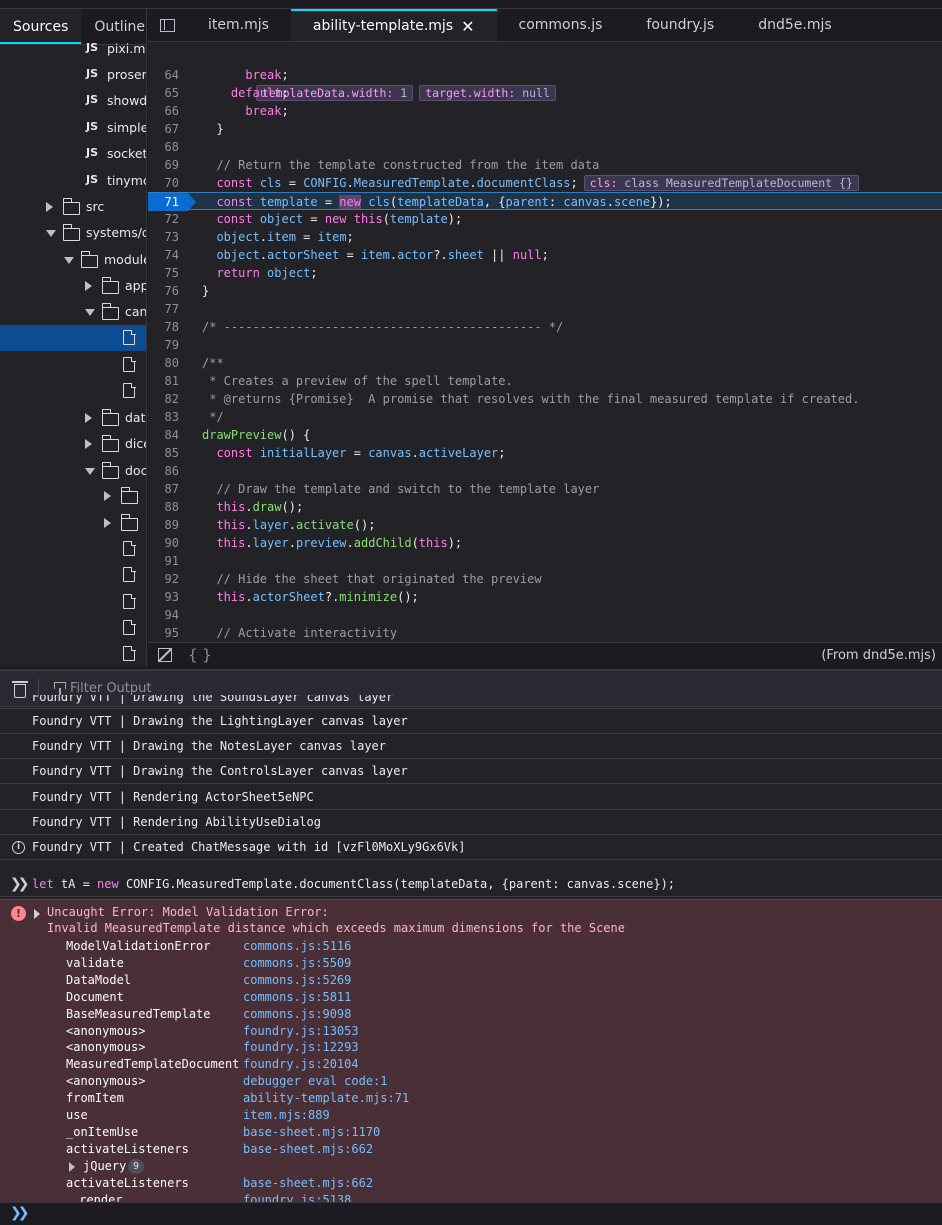  What do you see at coordinates (111, 688) in the screenshot?
I see `filter-output-input: Filter Output` at bounding box center [111, 688].